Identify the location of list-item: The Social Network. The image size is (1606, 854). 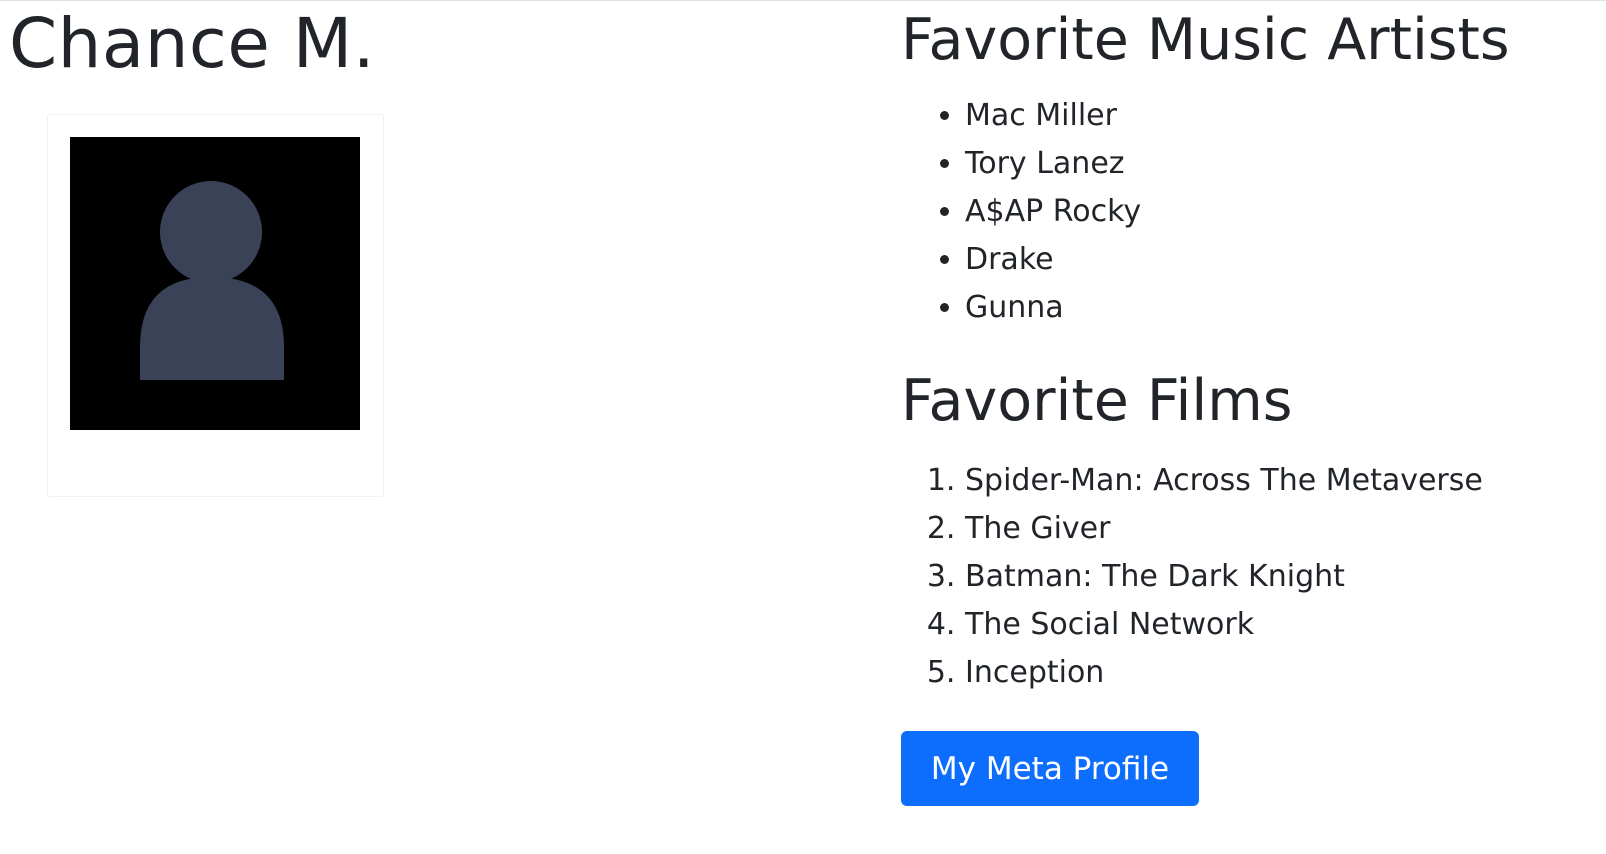
(1224, 625).